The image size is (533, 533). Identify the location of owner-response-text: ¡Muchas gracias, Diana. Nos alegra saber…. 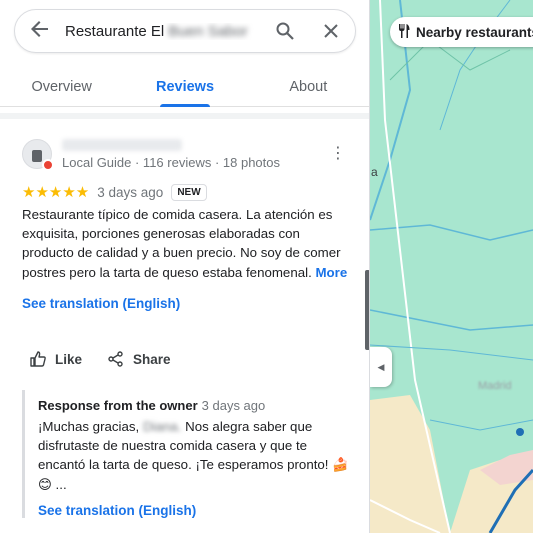
(195, 455).